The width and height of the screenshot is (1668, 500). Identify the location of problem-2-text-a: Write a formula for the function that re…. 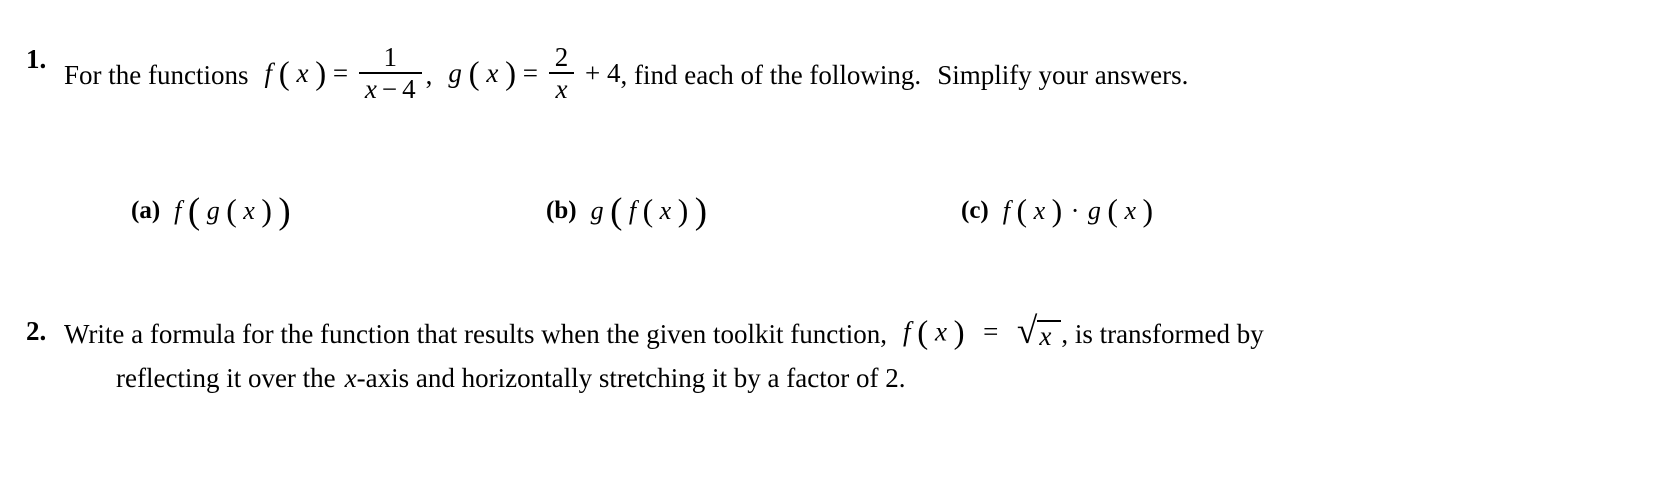
(475, 334).